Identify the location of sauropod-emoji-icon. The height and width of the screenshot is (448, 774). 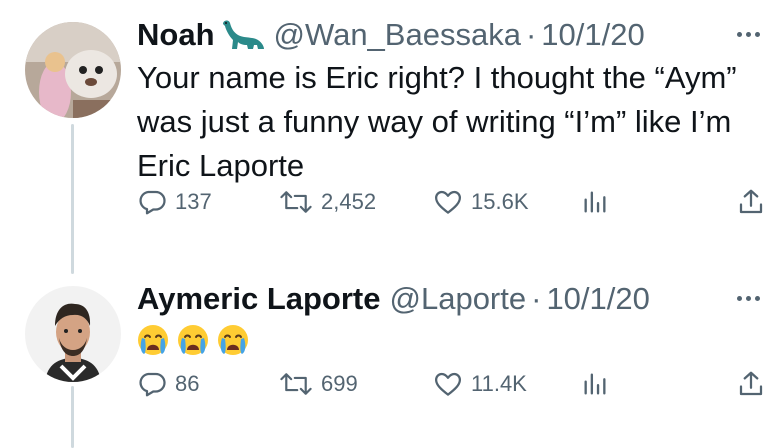
(243, 35).